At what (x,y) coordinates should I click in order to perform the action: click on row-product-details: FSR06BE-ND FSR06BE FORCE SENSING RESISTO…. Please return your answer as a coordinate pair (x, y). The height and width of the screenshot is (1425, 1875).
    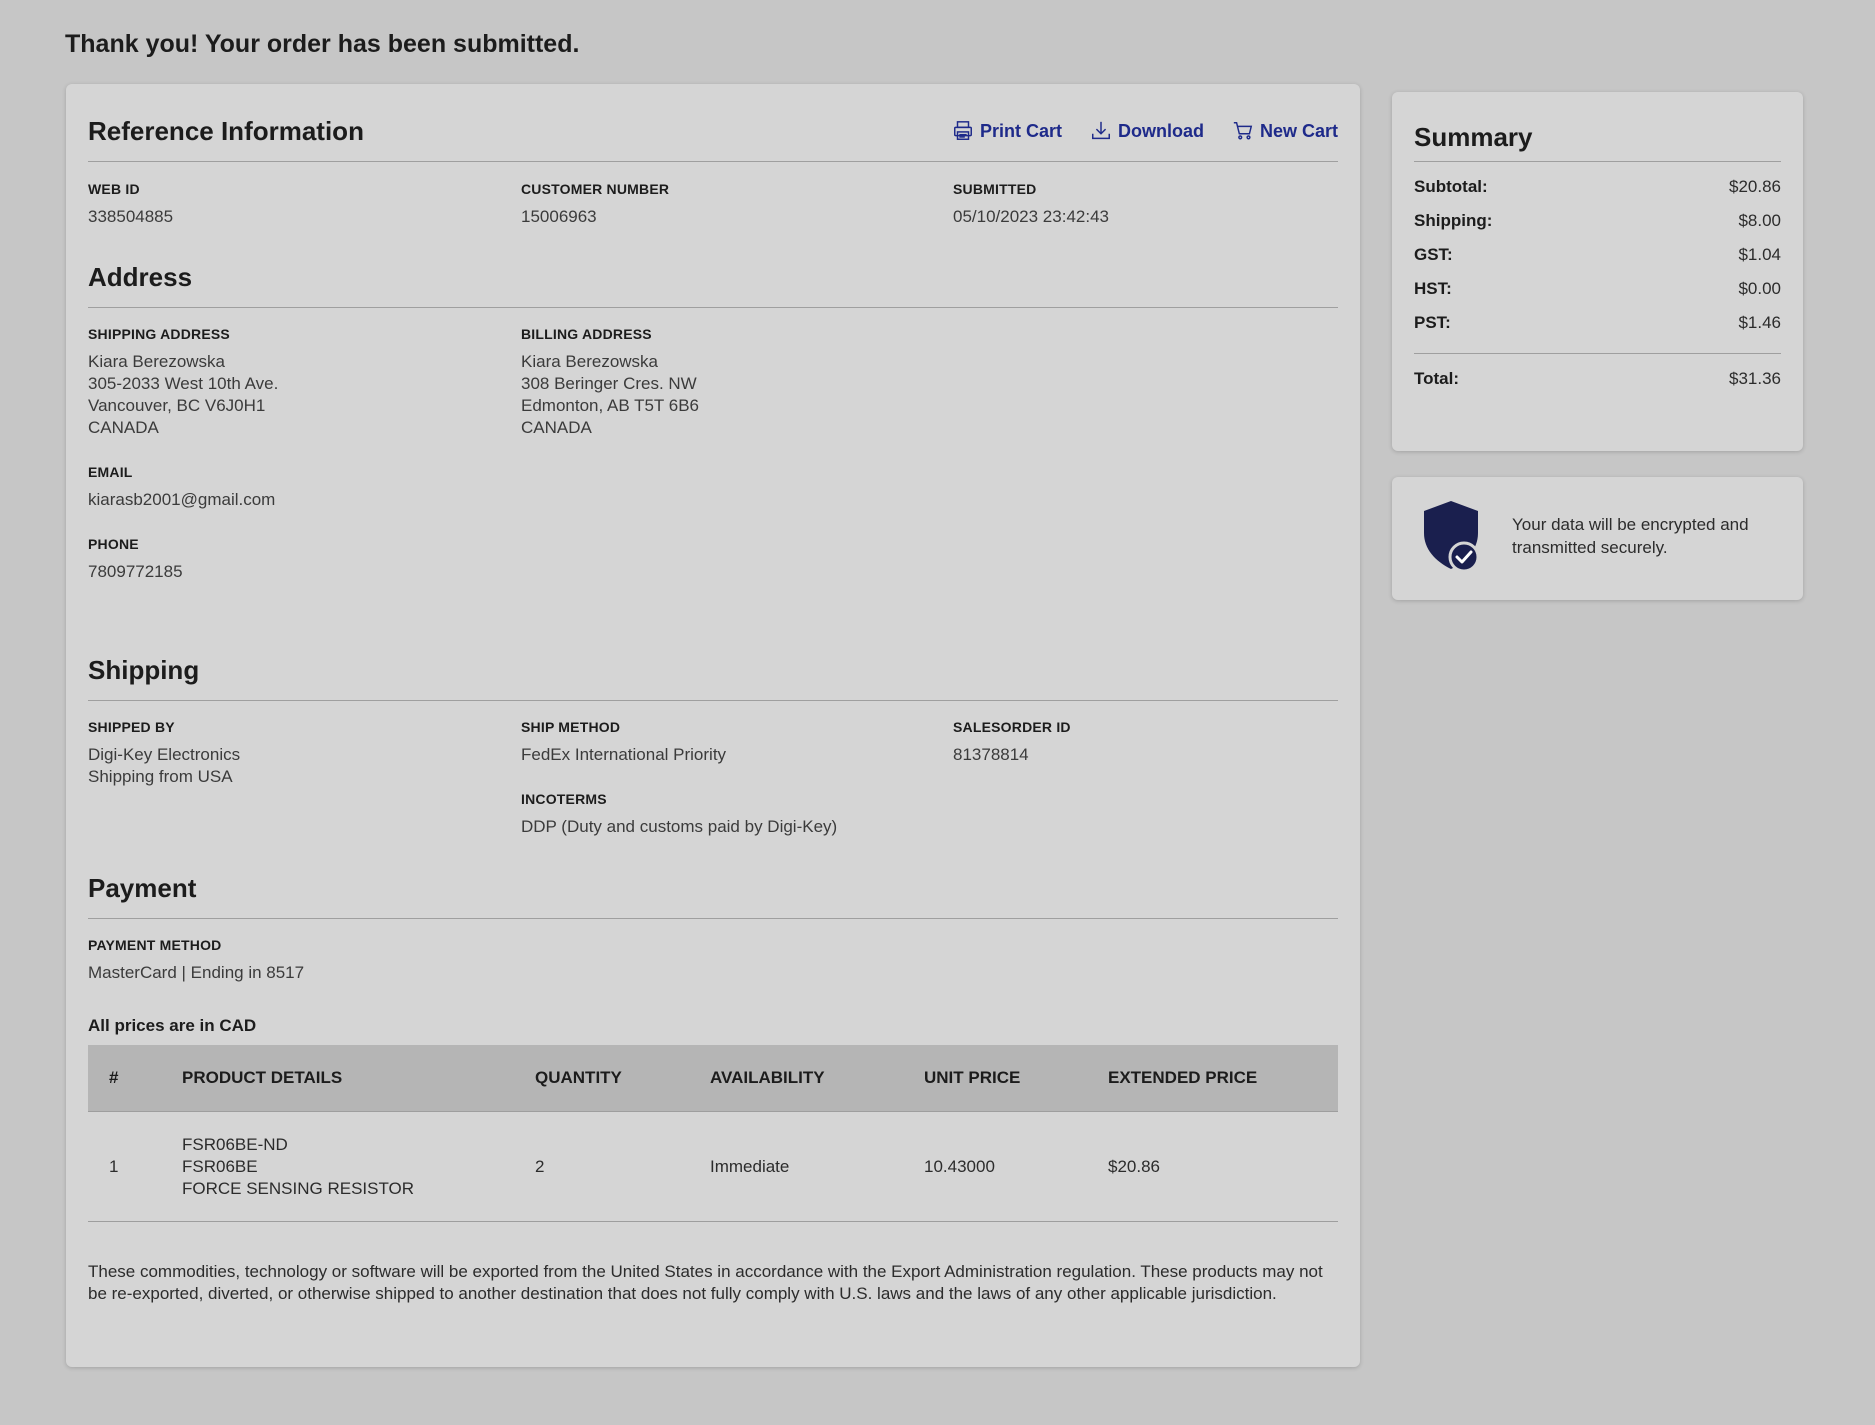
    Looking at the image, I should click on (298, 1167).